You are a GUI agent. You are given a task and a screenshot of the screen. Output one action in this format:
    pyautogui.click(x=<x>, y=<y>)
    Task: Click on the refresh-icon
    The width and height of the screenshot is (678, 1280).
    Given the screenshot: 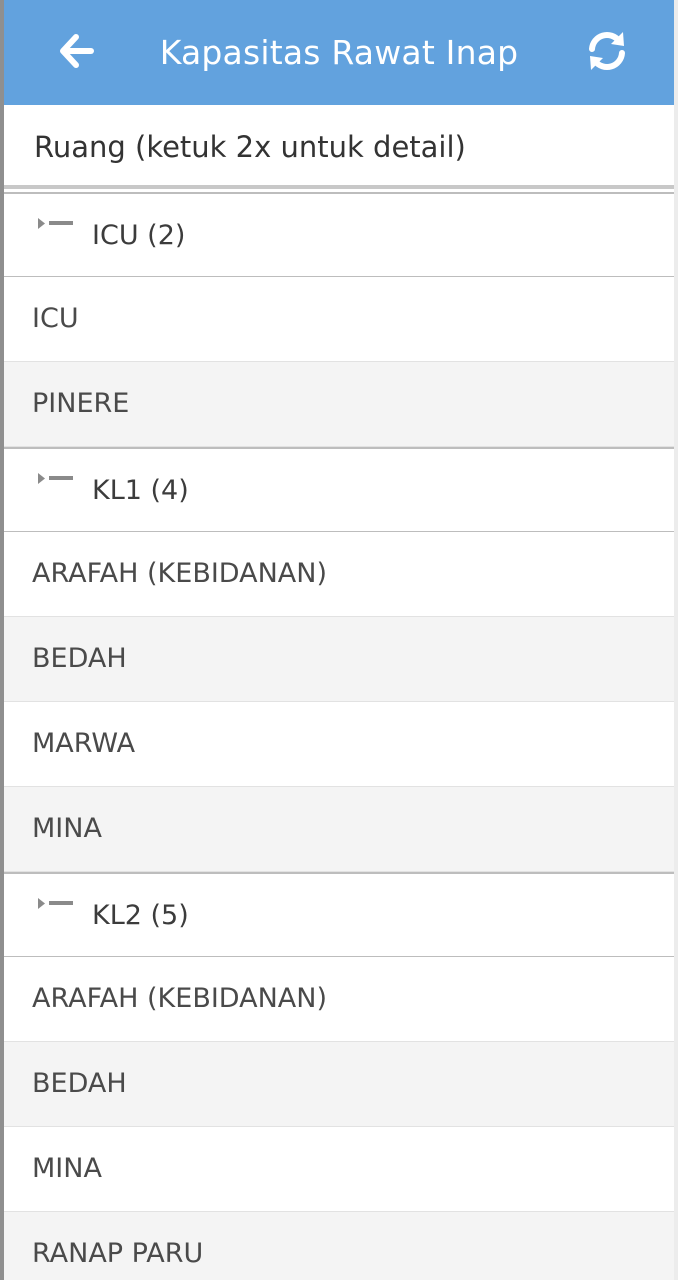 What is the action you would take?
    pyautogui.click(x=607, y=51)
    